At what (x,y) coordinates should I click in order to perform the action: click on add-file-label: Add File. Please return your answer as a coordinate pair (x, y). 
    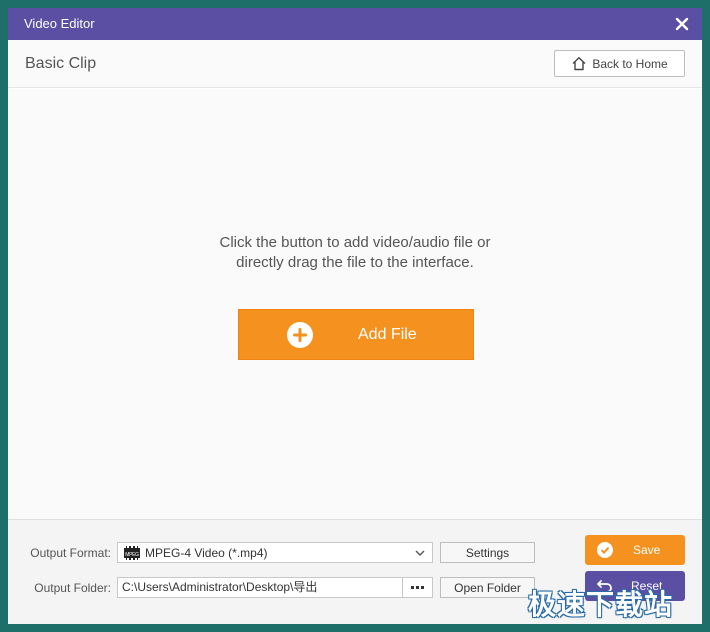
    Looking at the image, I should click on (387, 334).